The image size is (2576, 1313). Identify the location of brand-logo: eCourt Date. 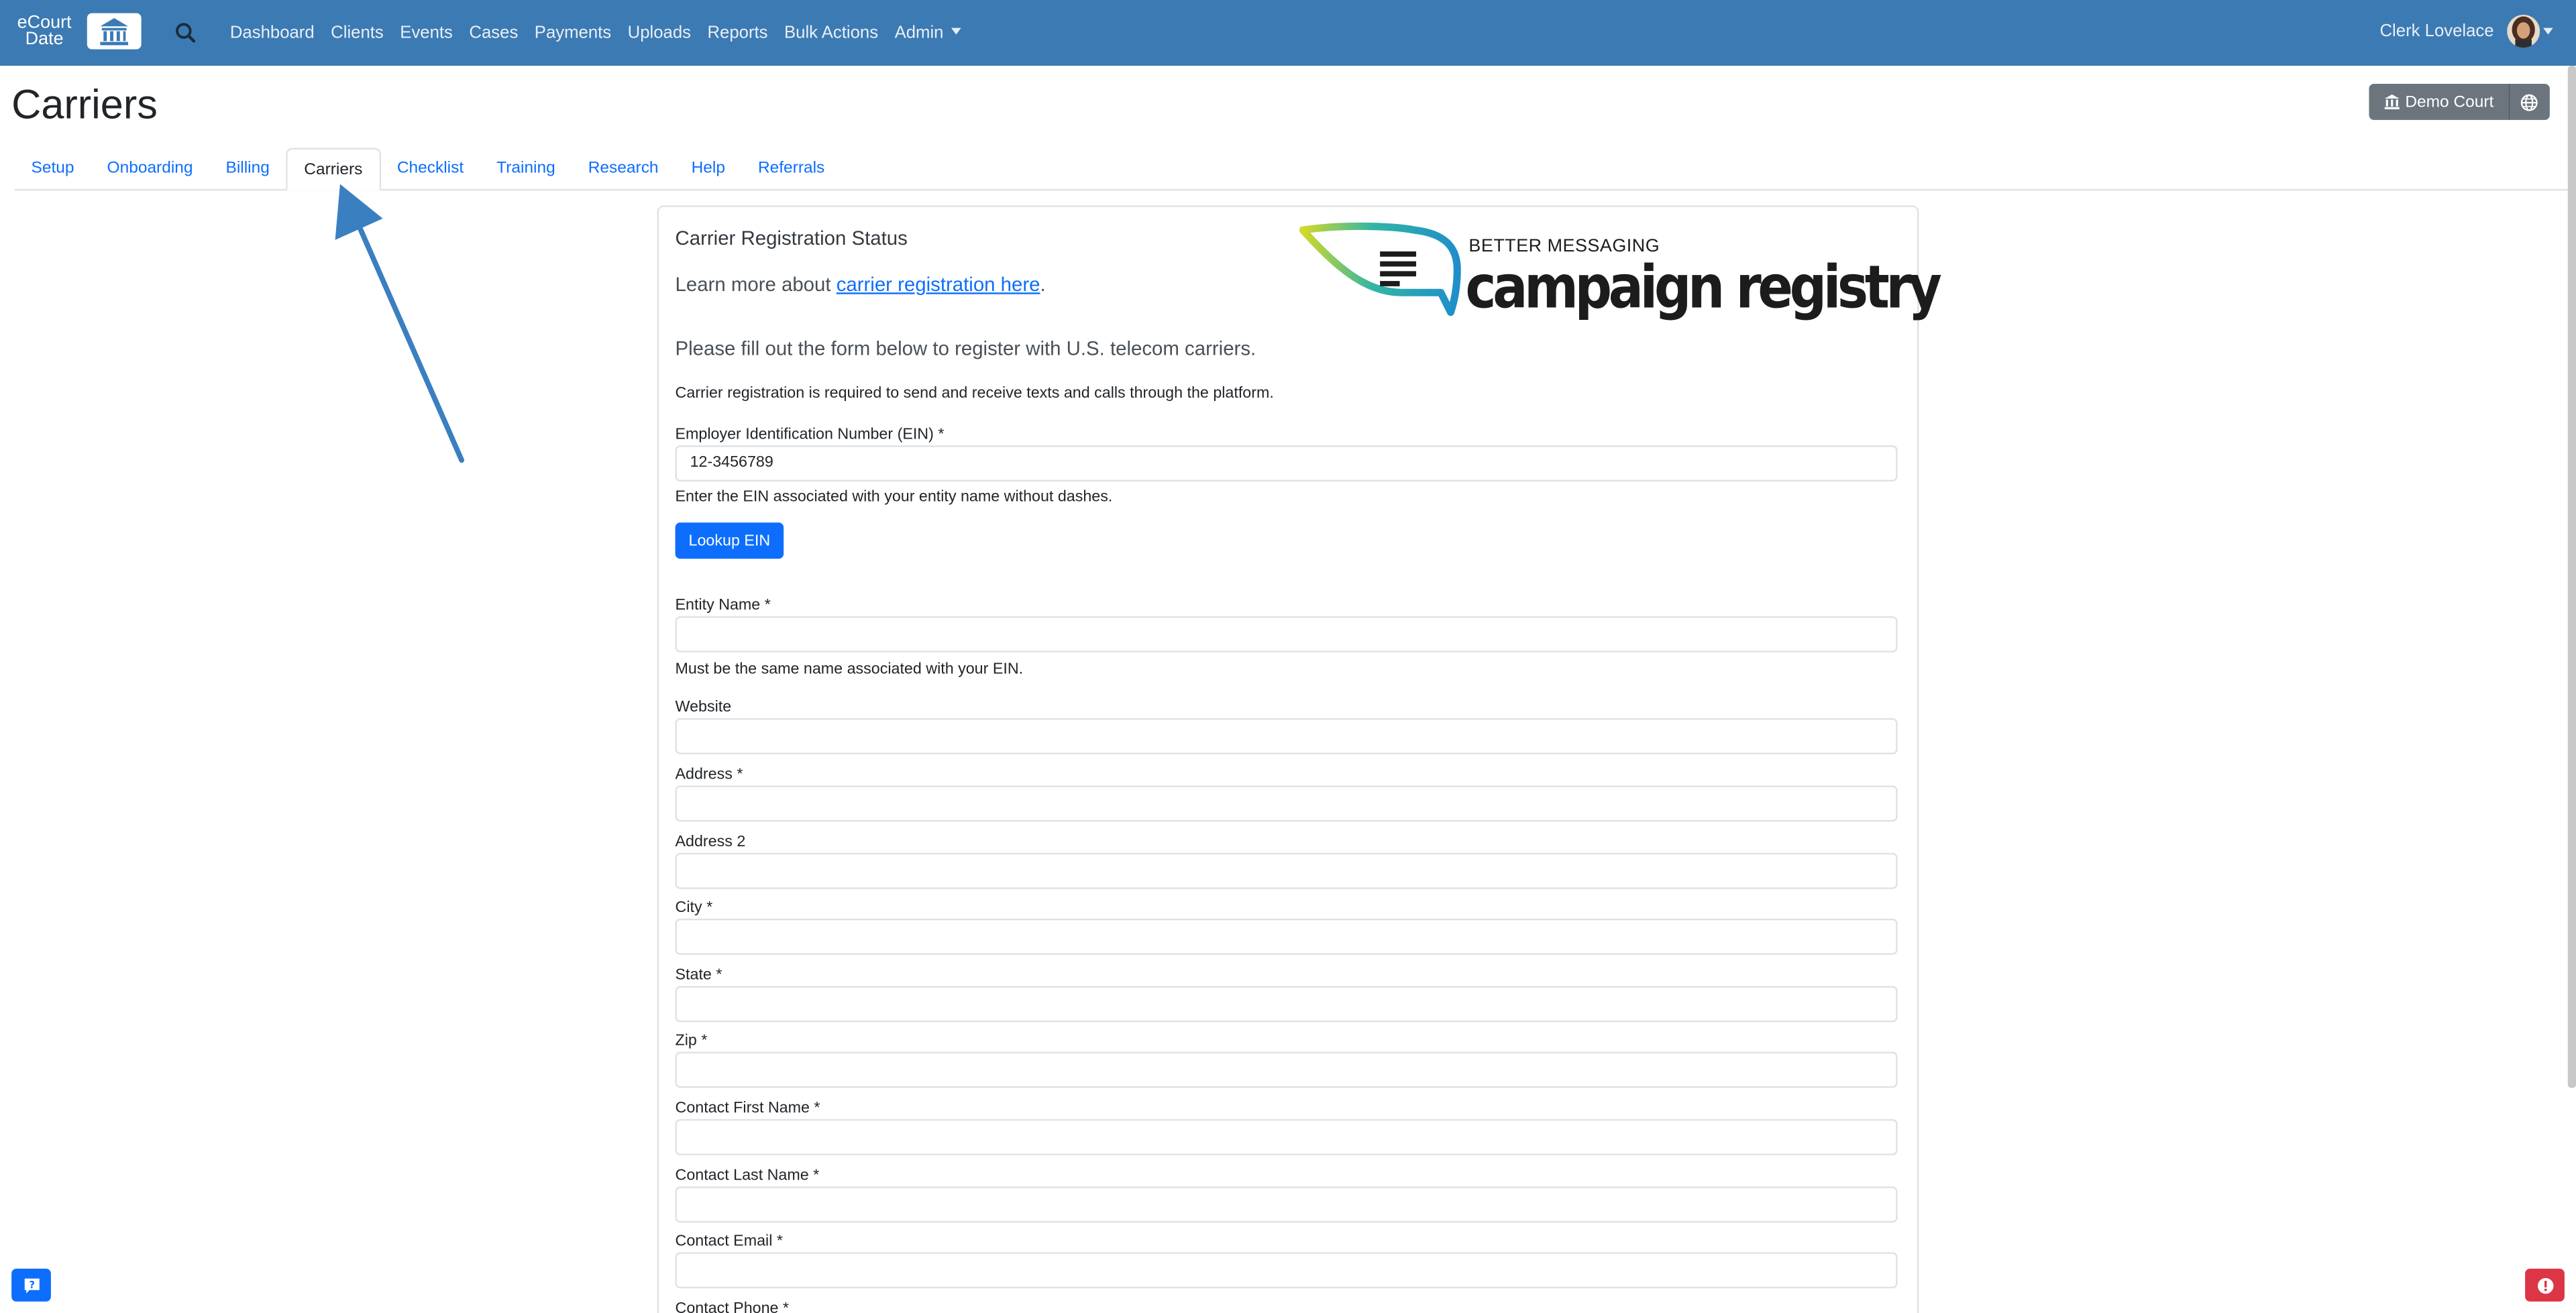
(77, 33).